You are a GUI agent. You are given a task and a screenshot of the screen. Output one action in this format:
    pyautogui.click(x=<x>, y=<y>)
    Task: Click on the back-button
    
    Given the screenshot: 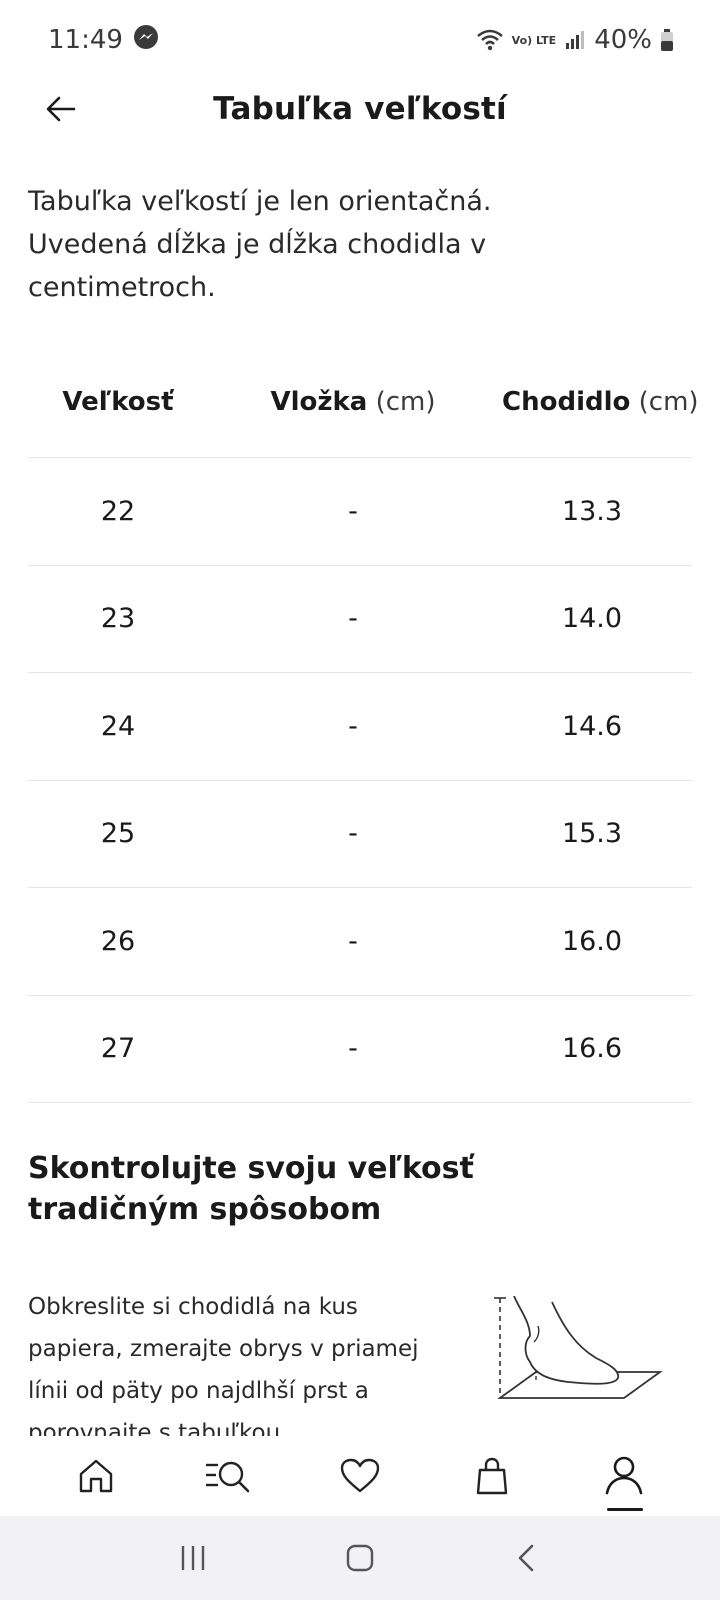 What is the action you would take?
    pyautogui.click(x=61, y=109)
    